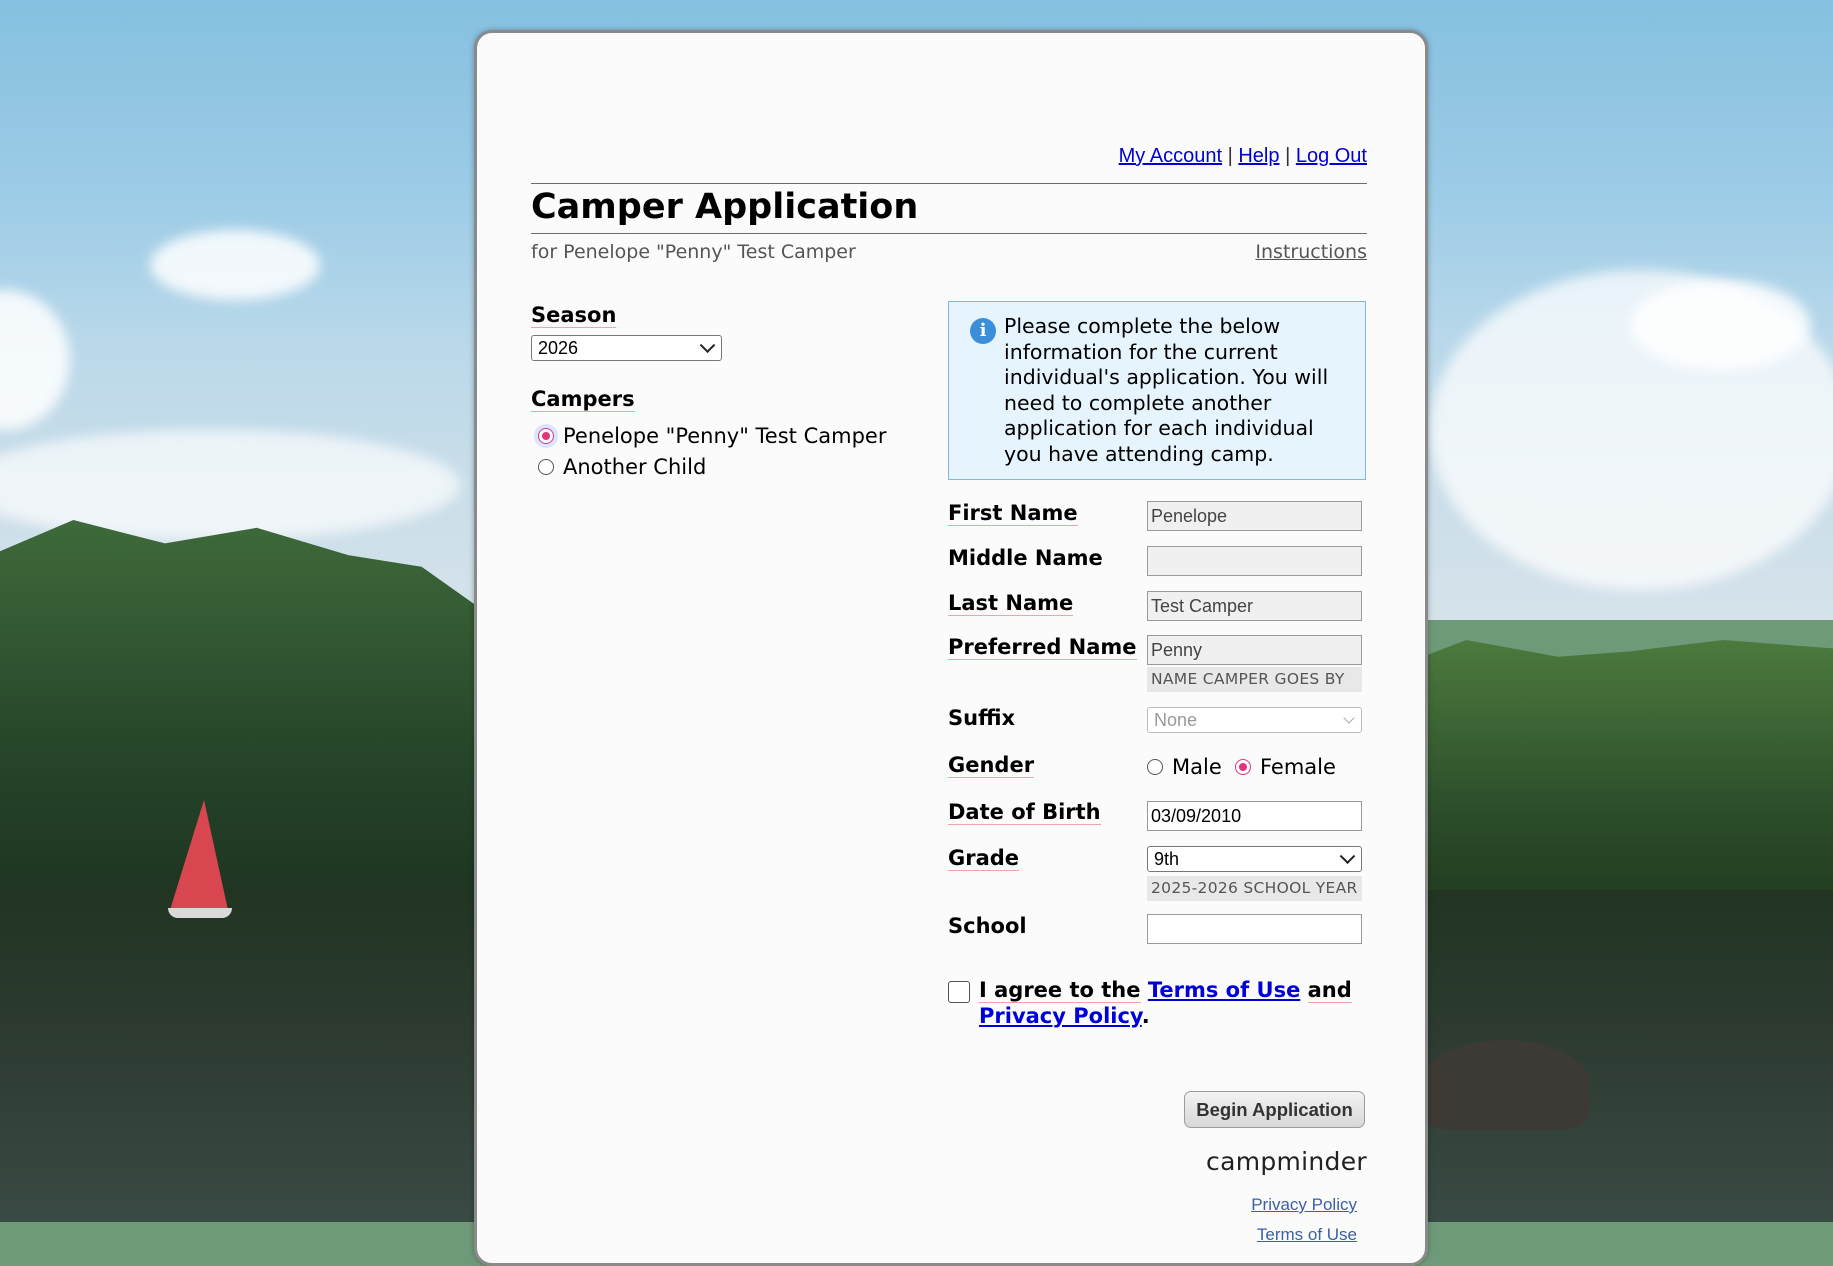 The image size is (1833, 1266). What do you see at coordinates (1274, 1109) in the screenshot?
I see `begin-application-button: Begin Application` at bounding box center [1274, 1109].